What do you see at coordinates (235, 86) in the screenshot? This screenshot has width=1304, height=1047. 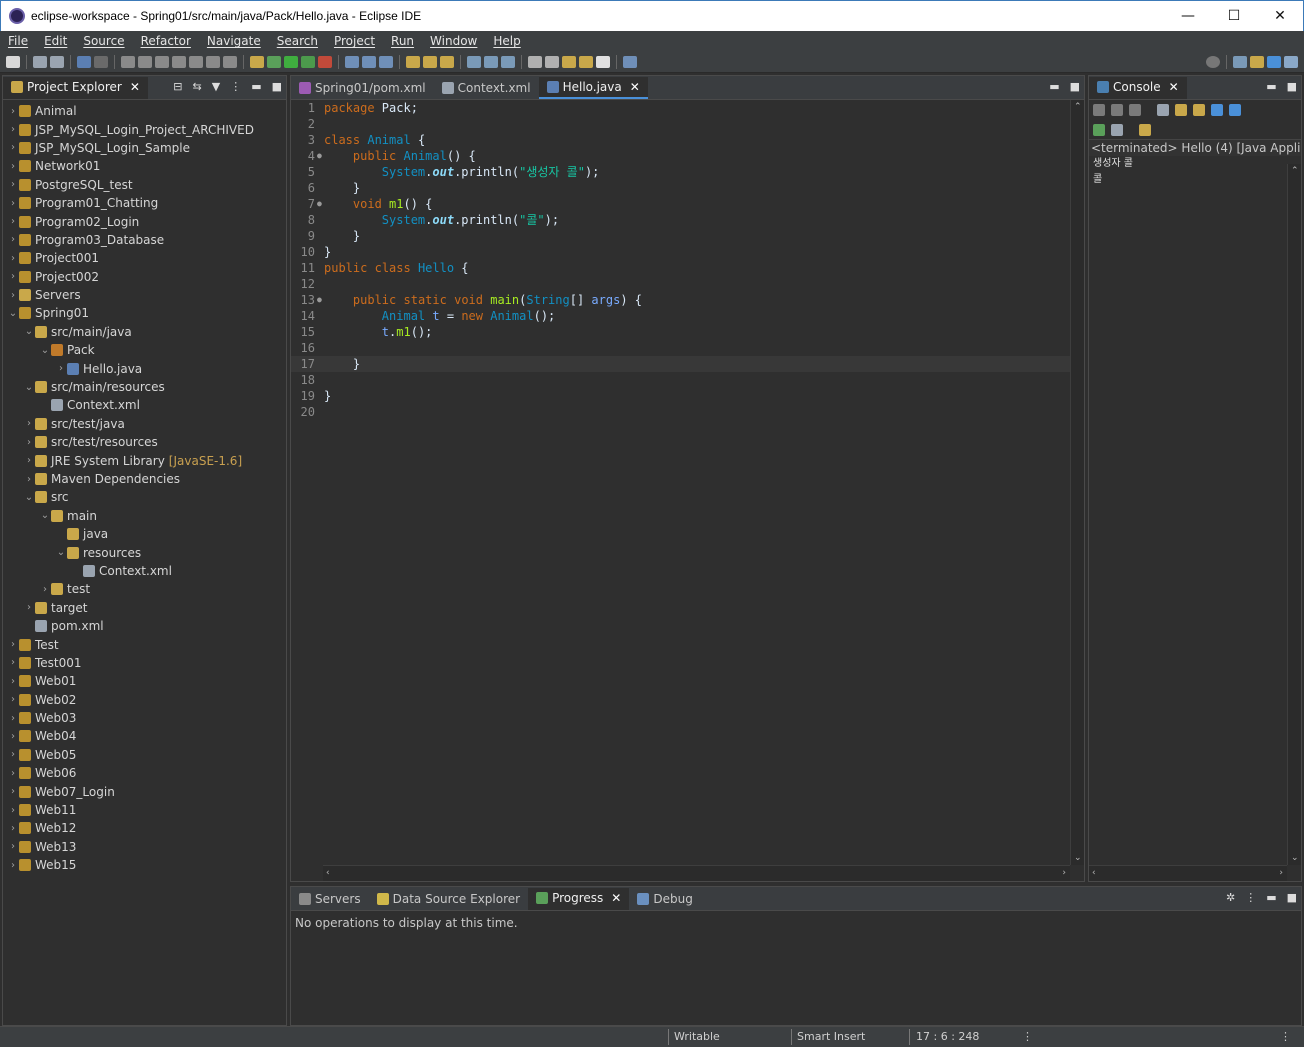 I see `view-menu-icon: ⋮` at bounding box center [235, 86].